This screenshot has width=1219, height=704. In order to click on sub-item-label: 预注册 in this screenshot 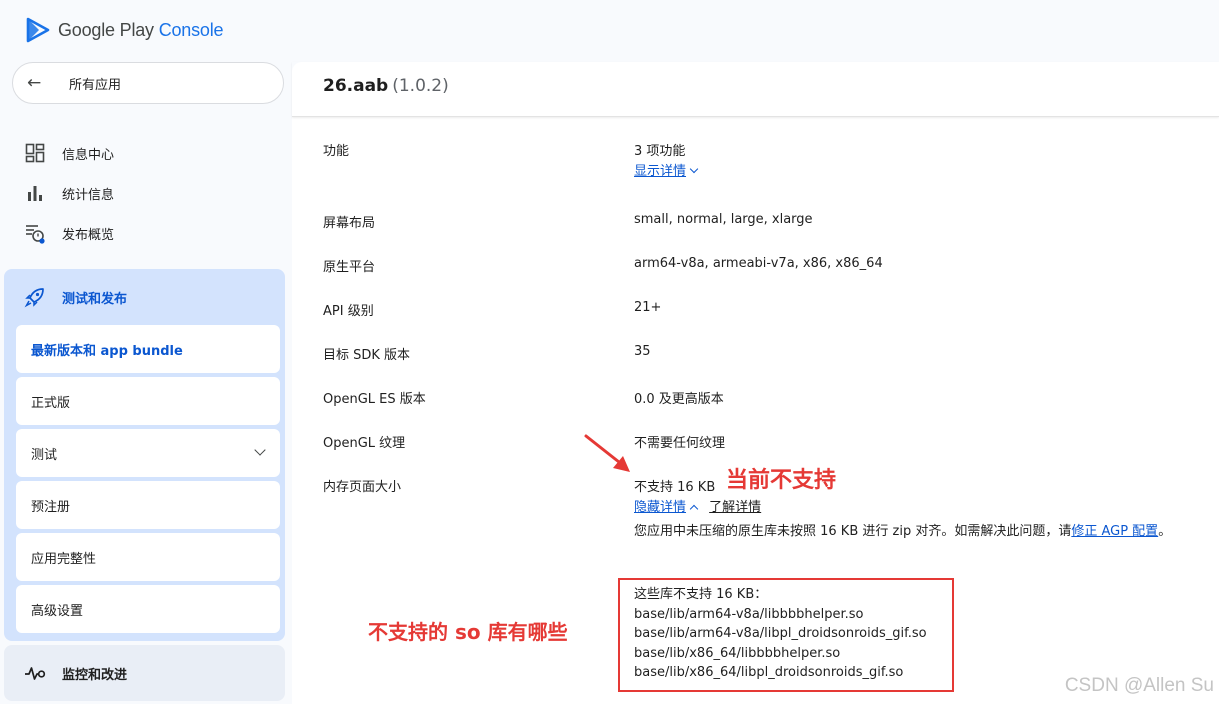, I will do `click(51, 507)`.